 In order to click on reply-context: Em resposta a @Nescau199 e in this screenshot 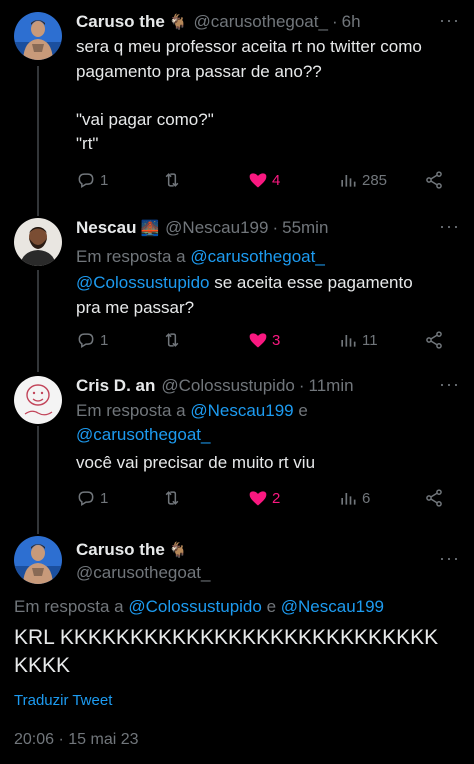, I will do `click(192, 411)`.